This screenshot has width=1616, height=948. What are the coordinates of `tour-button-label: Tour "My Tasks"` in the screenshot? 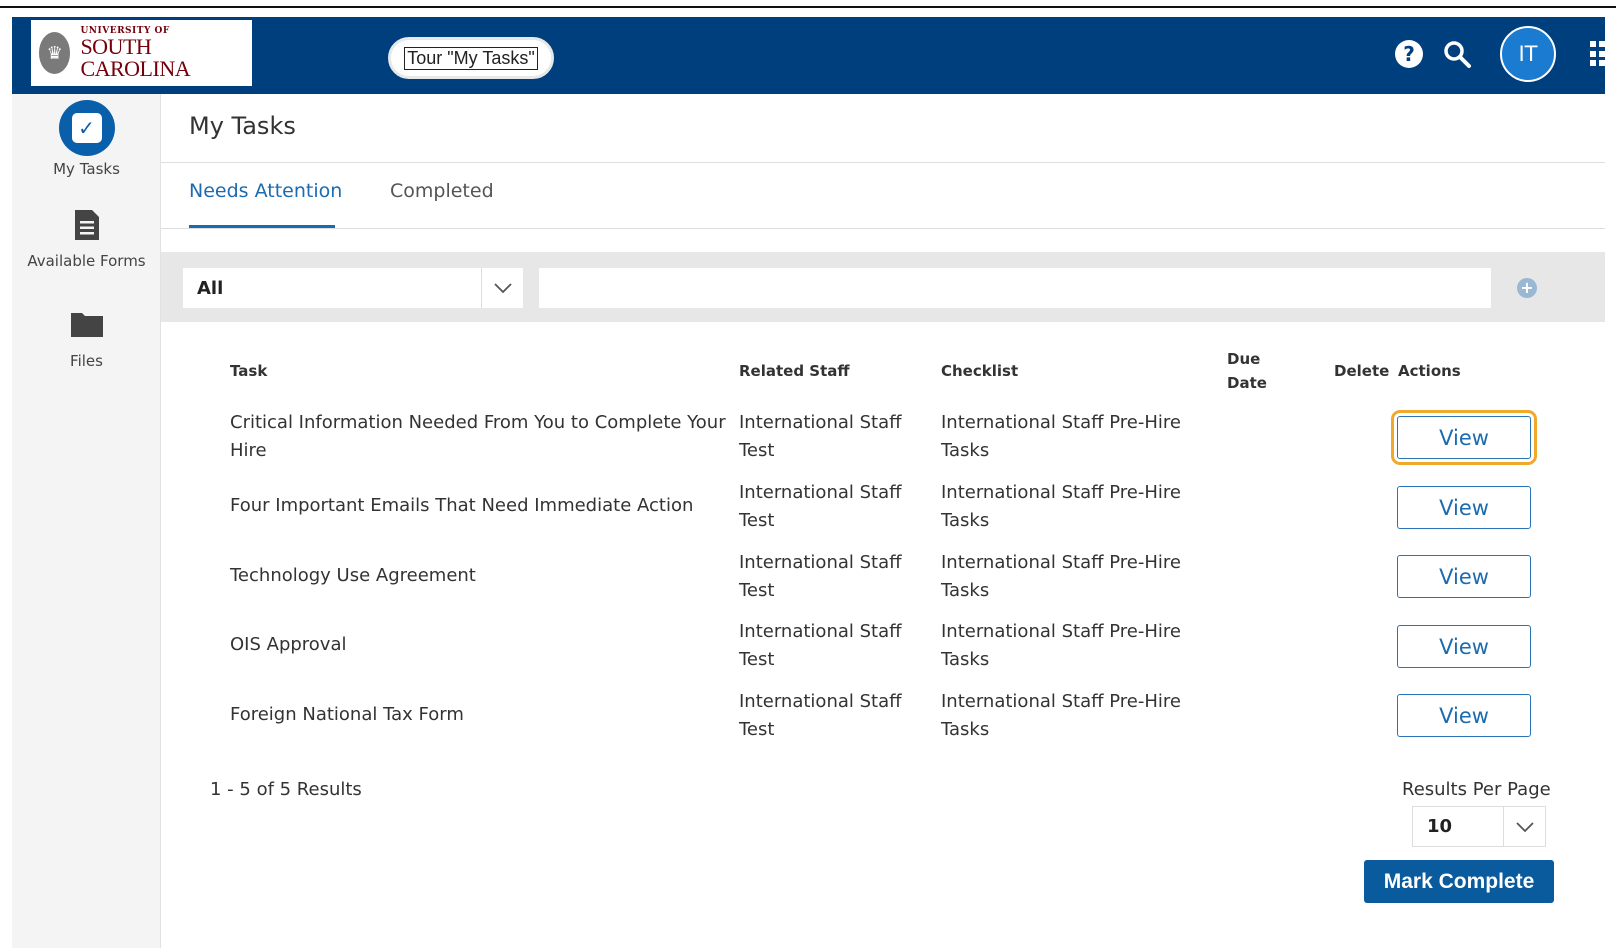 It's located at (471, 58).